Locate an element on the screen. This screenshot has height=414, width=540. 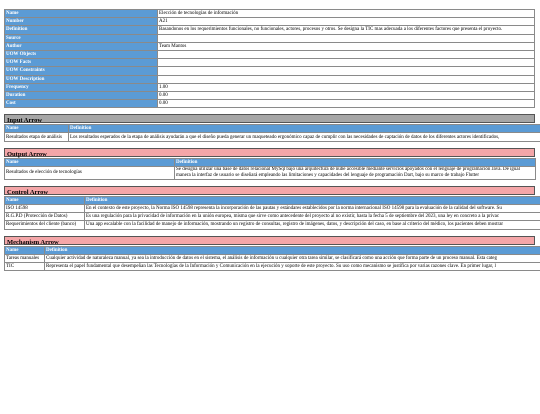
attribute-row: UOW Description is located at coordinates (270, 79).